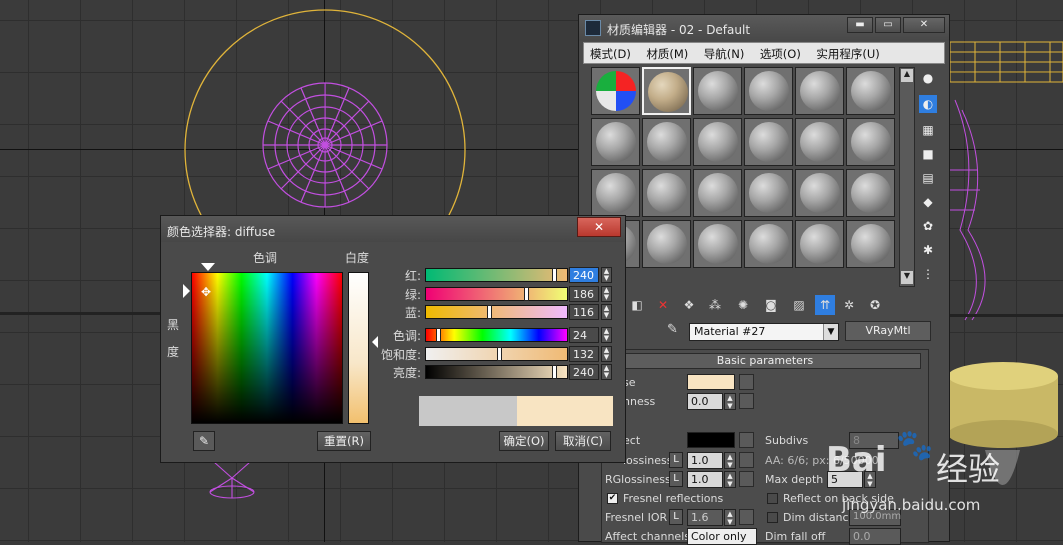  Describe the element at coordinates (746, 440) in the screenshot. I see `reflect-map-button` at that location.